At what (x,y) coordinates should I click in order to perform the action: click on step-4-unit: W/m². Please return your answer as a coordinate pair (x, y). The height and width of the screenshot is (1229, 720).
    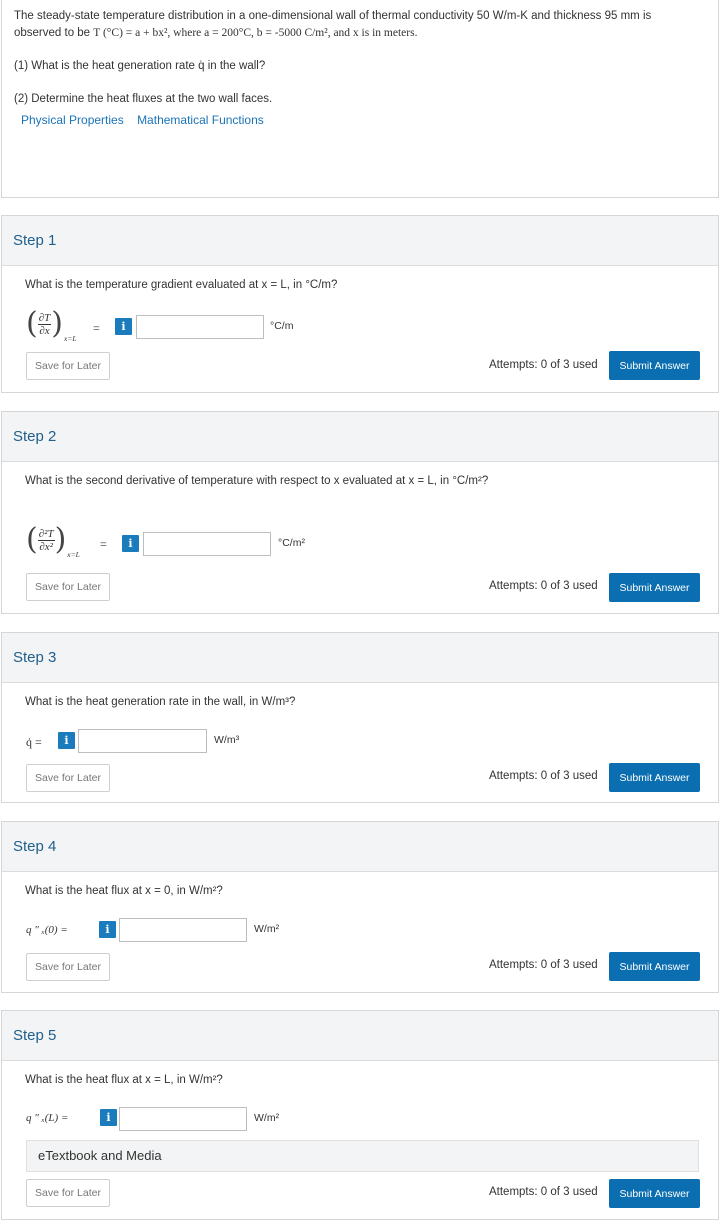
    Looking at the image, I should click on (267, 929).